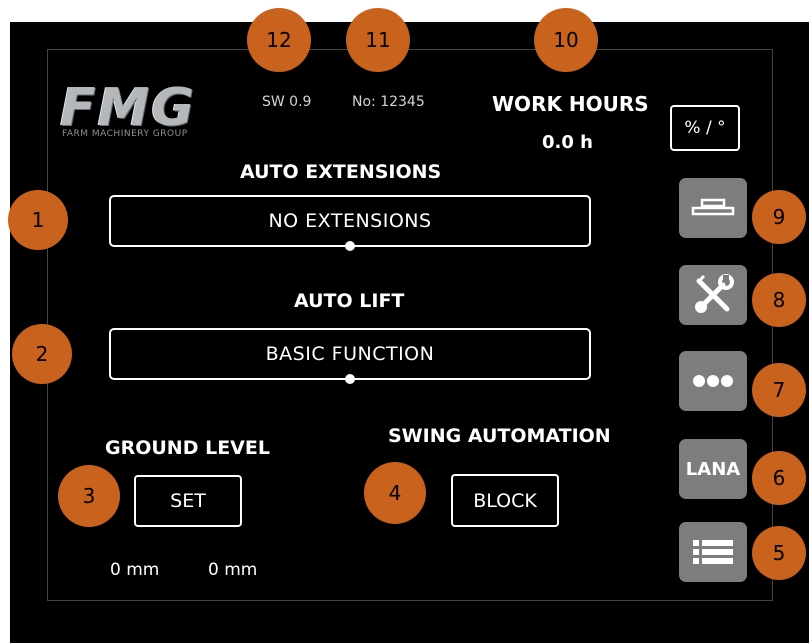  What do you see at coordinates (705, 128) in the screenshot?
I see `unit-toggle-button: % / °` at bounding box center [705, 128].